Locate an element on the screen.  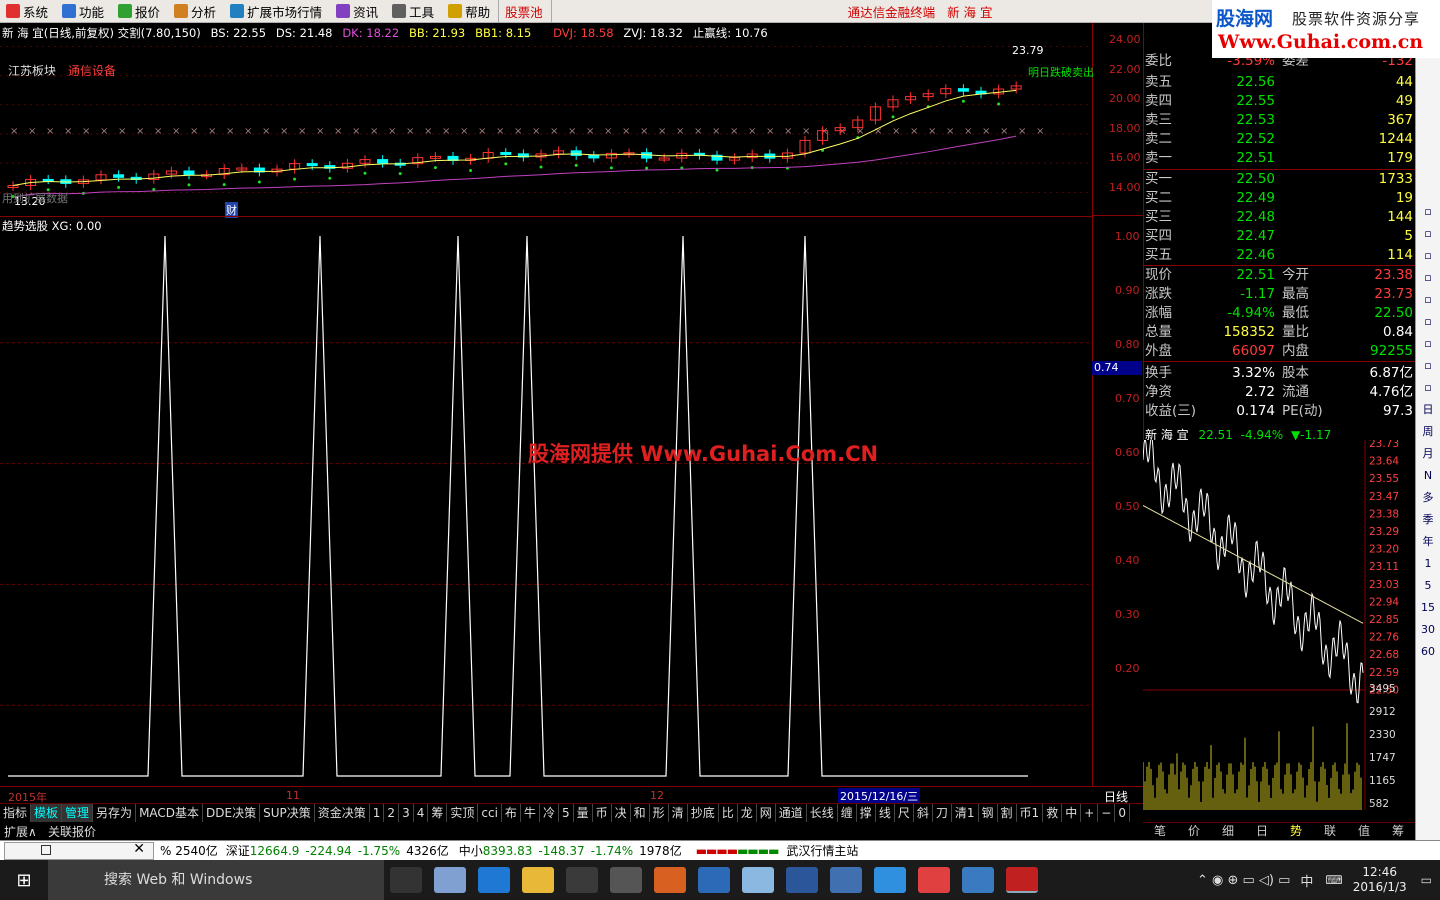
formula-tab: 撑 is located at coordinates (866, 813).